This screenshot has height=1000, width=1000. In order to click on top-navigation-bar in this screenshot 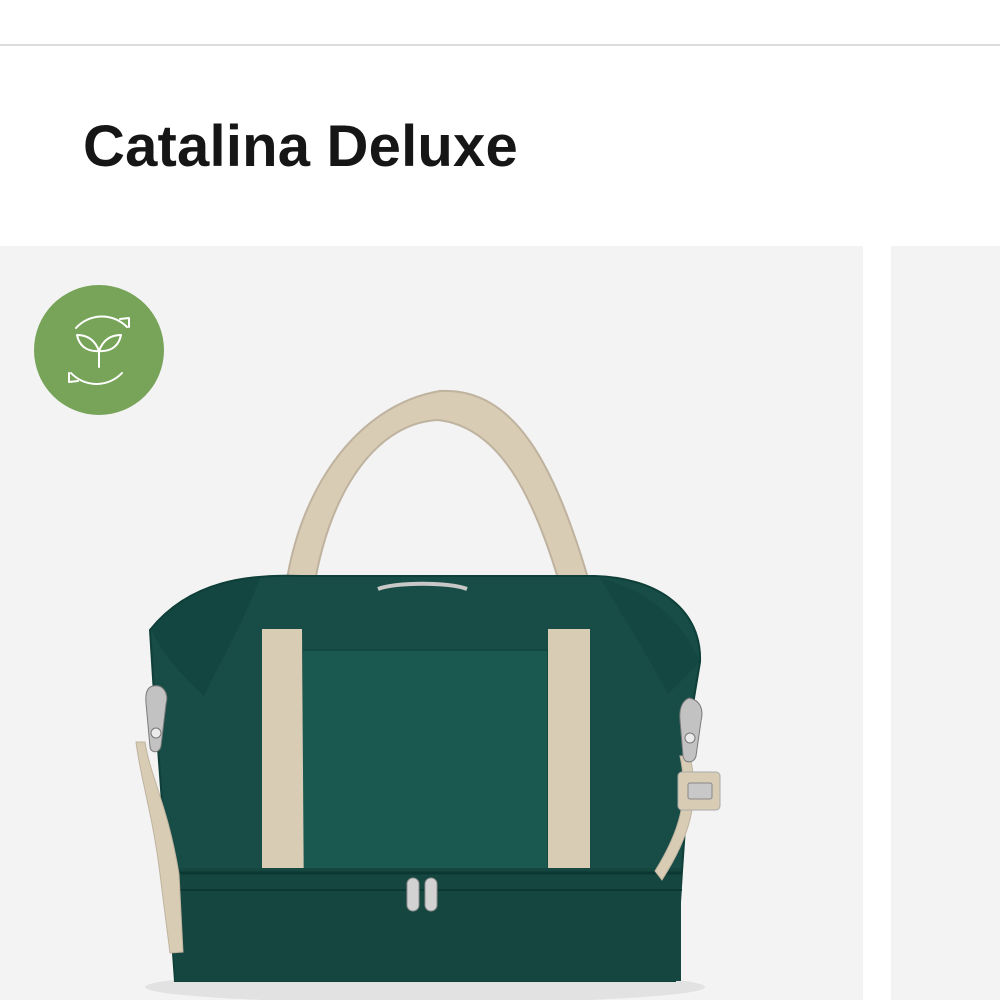, I will do `click(500, 23)`.